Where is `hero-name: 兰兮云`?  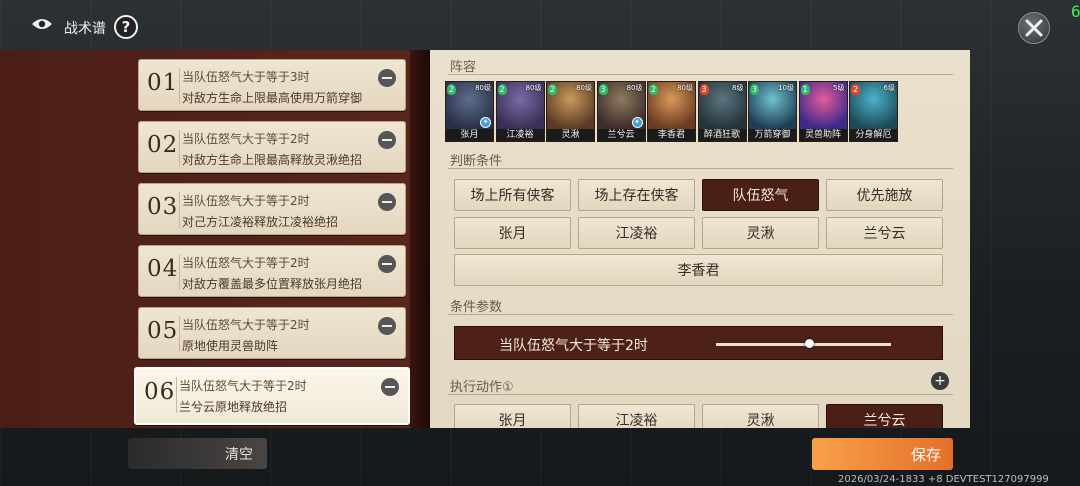 hero-name: 兰兮云 is located at coordinates (621, 135).